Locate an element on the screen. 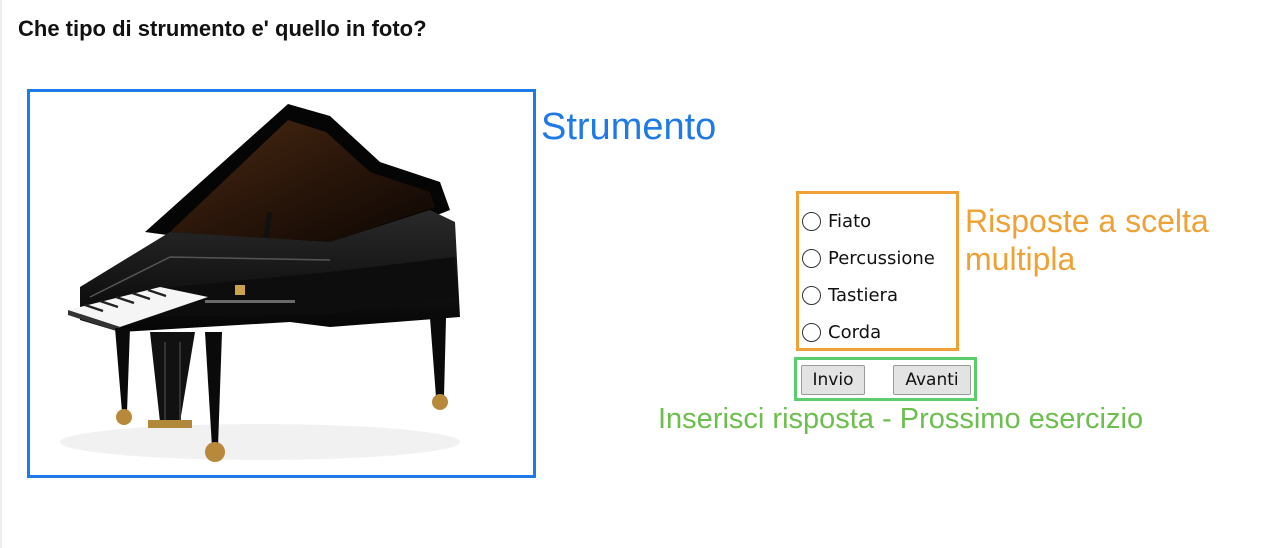 Image resolution: width=1280 pixels, height=548 pixels. option-label: Corda is located at coordinates (855, 332).